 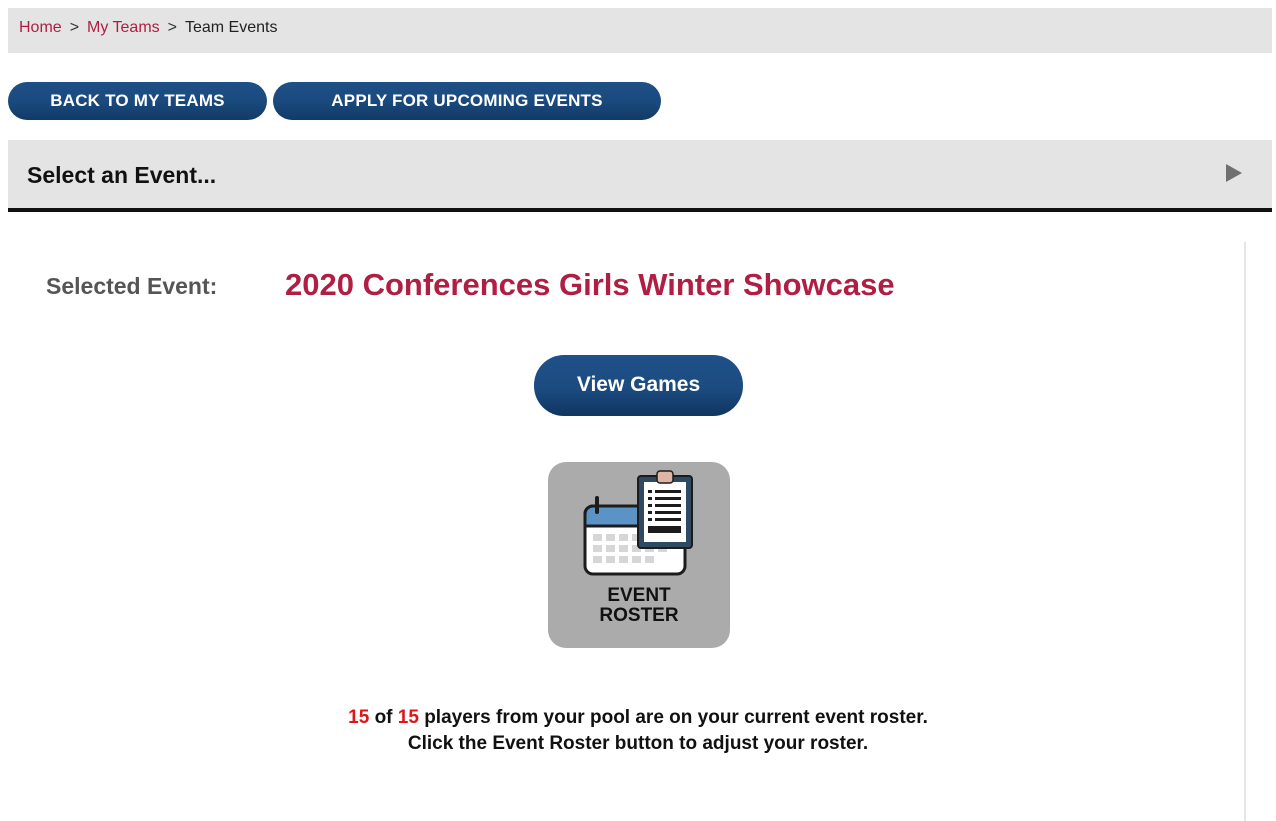 What do you see at coordinates (638, 523) in the screenshot?
I see `calendar-clipboard-icon` at bounding box center [638, 523].